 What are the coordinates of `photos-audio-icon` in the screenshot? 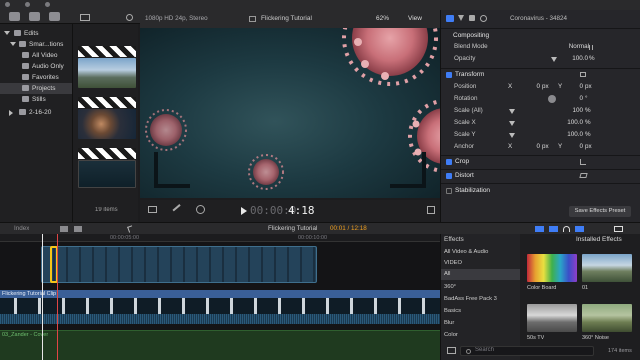 It's located at (34, 16).